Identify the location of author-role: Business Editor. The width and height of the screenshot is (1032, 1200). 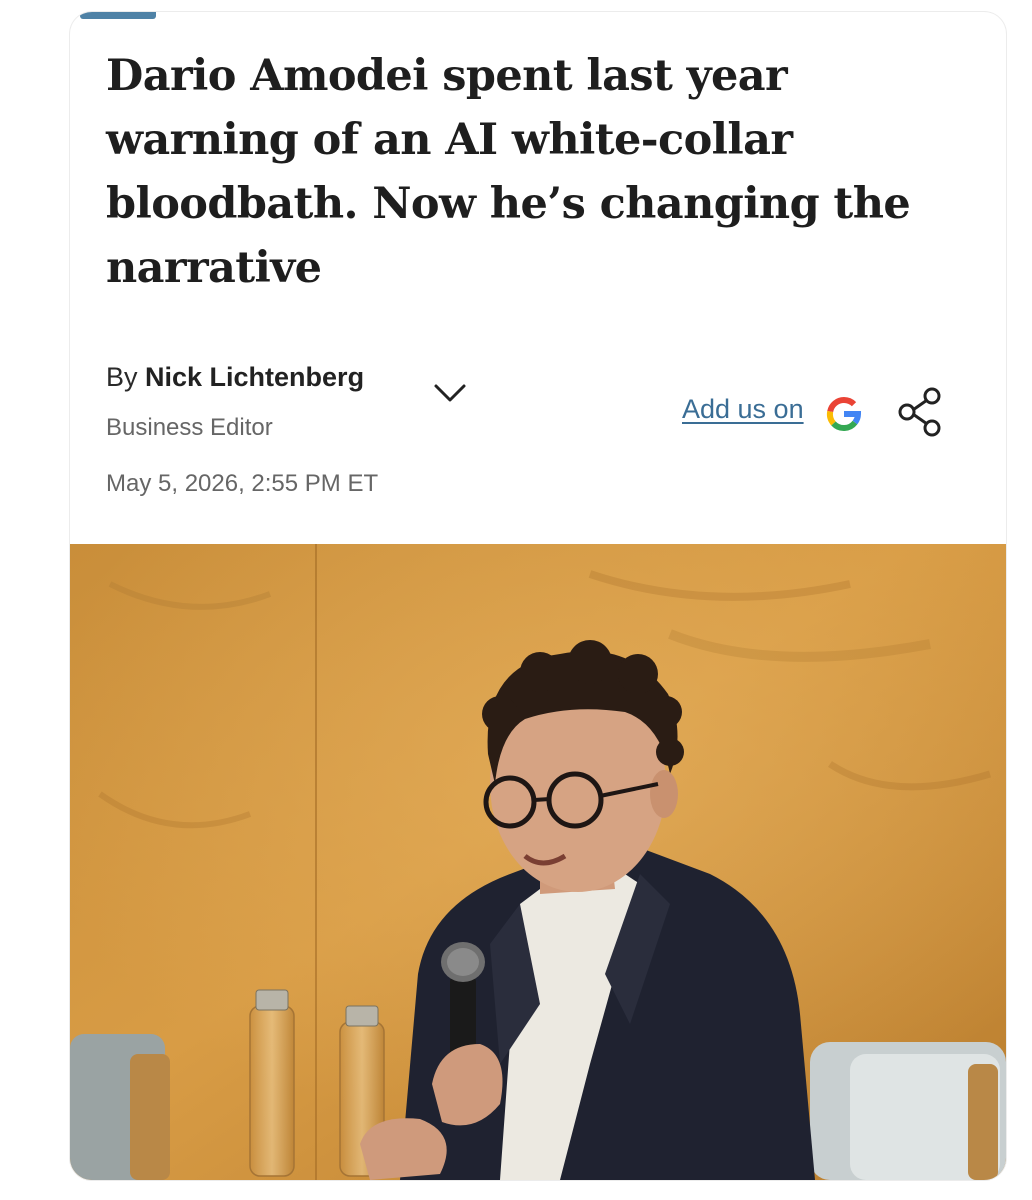
(189, 427).